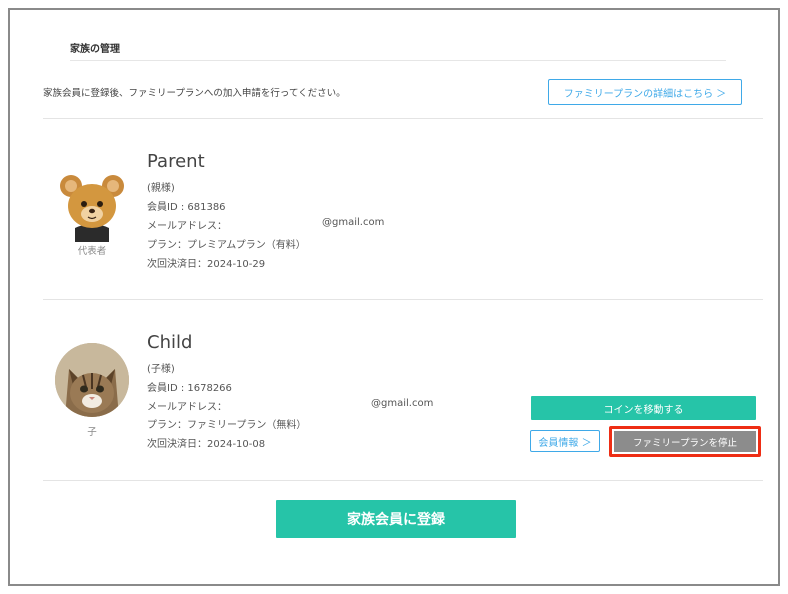 The width and height of the screenshot is (788, 594). I want to click on next-billing-date: 次回決済日：2024-10-08, so click(206, 444).